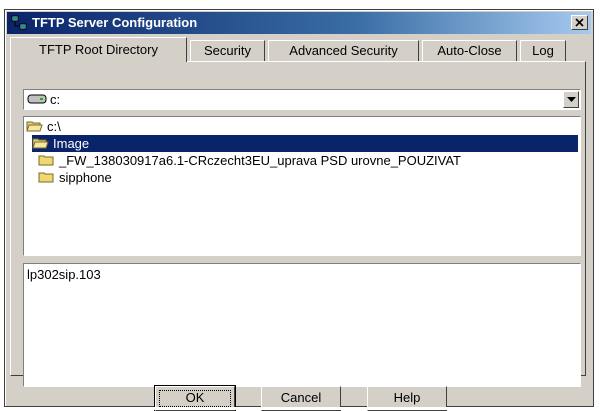 The height and width of the screenshot is (411, 601). Describe the element at coordinates (19, 23) in the screenshot. I see `app-icon` at that location.